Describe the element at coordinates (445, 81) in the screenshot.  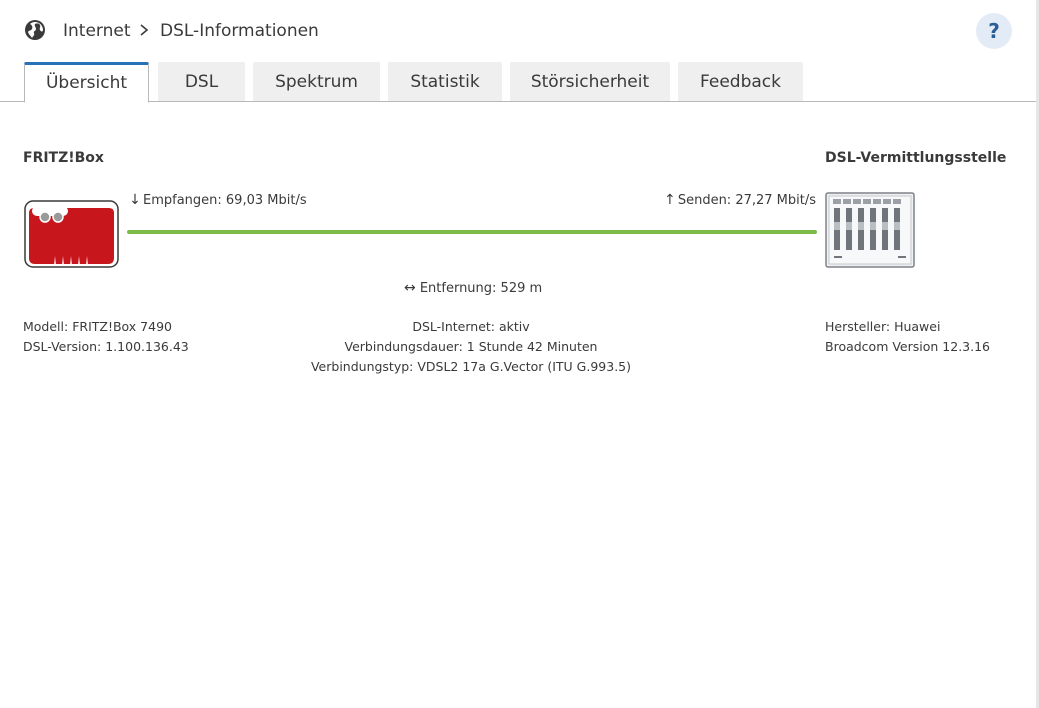
I see `tab-statistik: Statistik` at that location.